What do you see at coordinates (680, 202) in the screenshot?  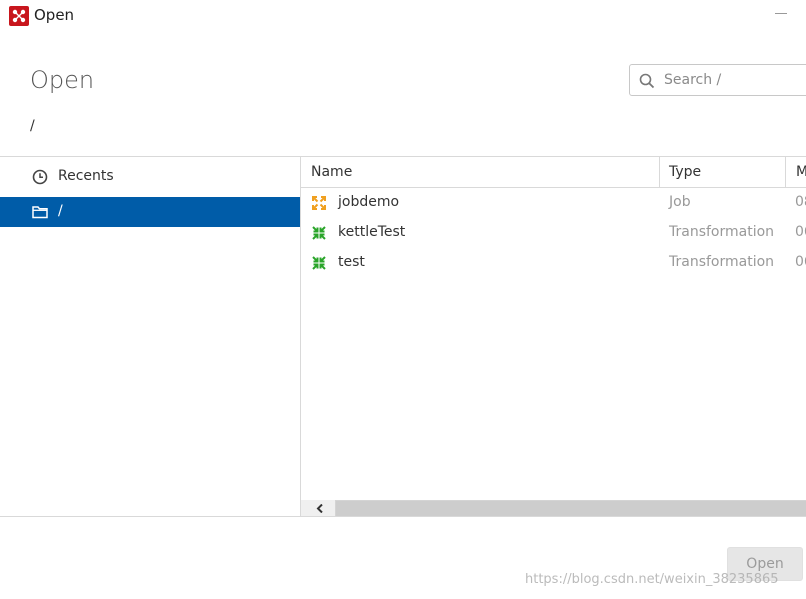 I see `file-type: Job` at bounding box center [680, 202].